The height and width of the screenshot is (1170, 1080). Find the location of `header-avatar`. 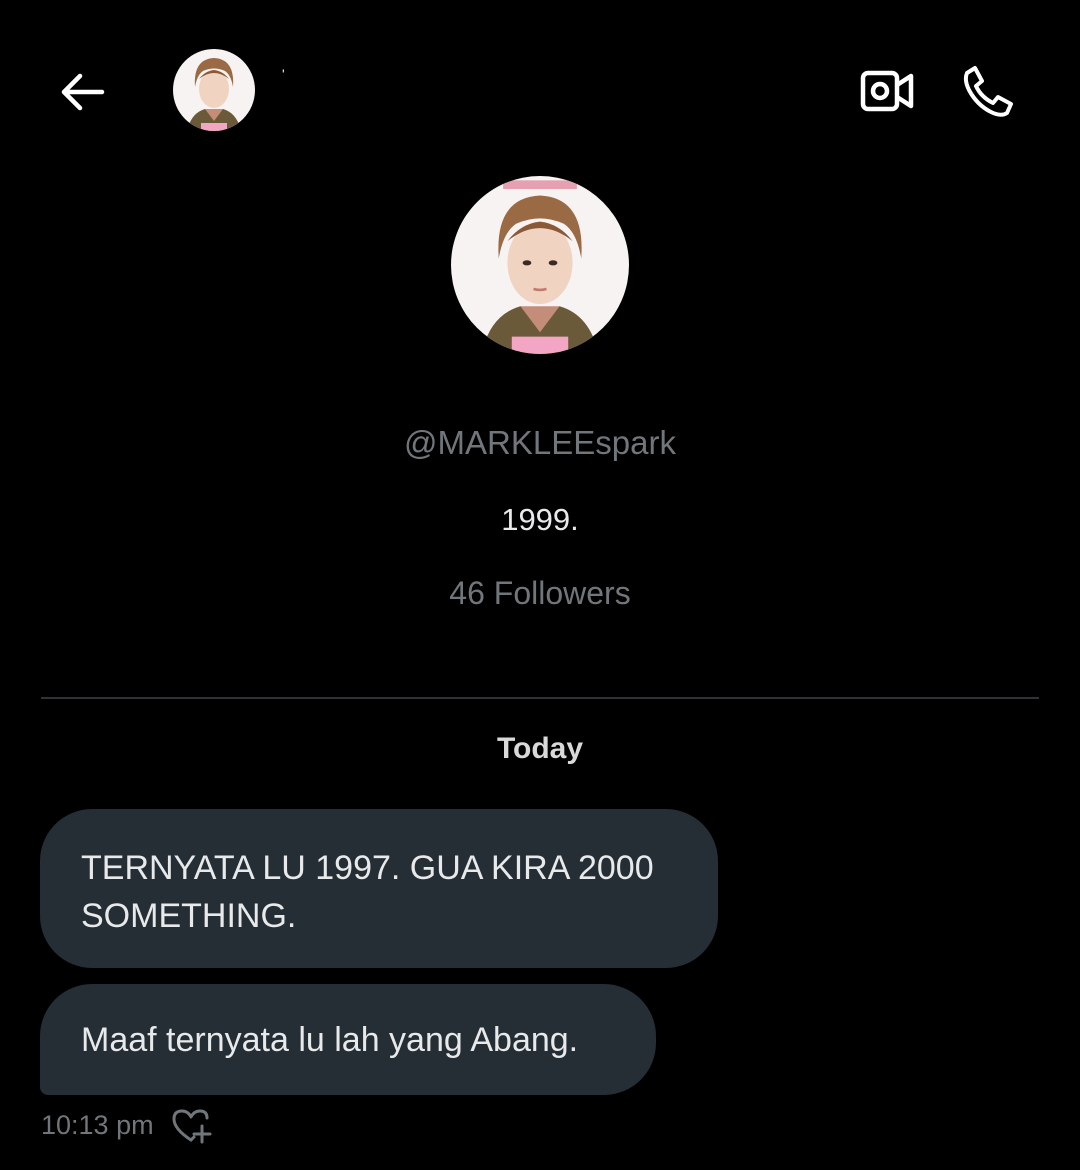

header-avatar is located at coordinates (214, 90).